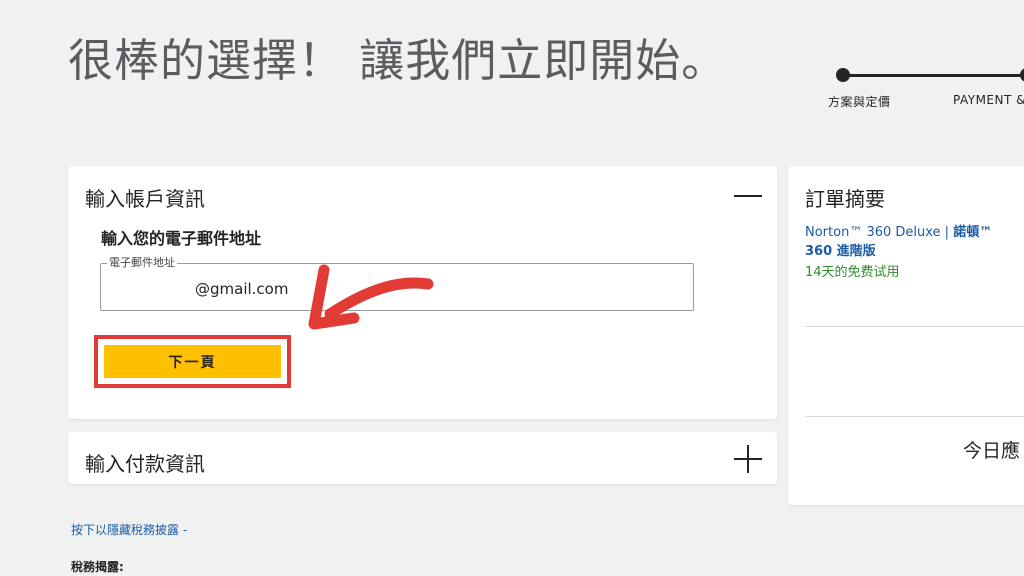 This screenshot has width=1024, height=576. What do you see at coordinates (933, 75) in the screenshot?
I see `stepper-line` at bounding box center [933, 75].